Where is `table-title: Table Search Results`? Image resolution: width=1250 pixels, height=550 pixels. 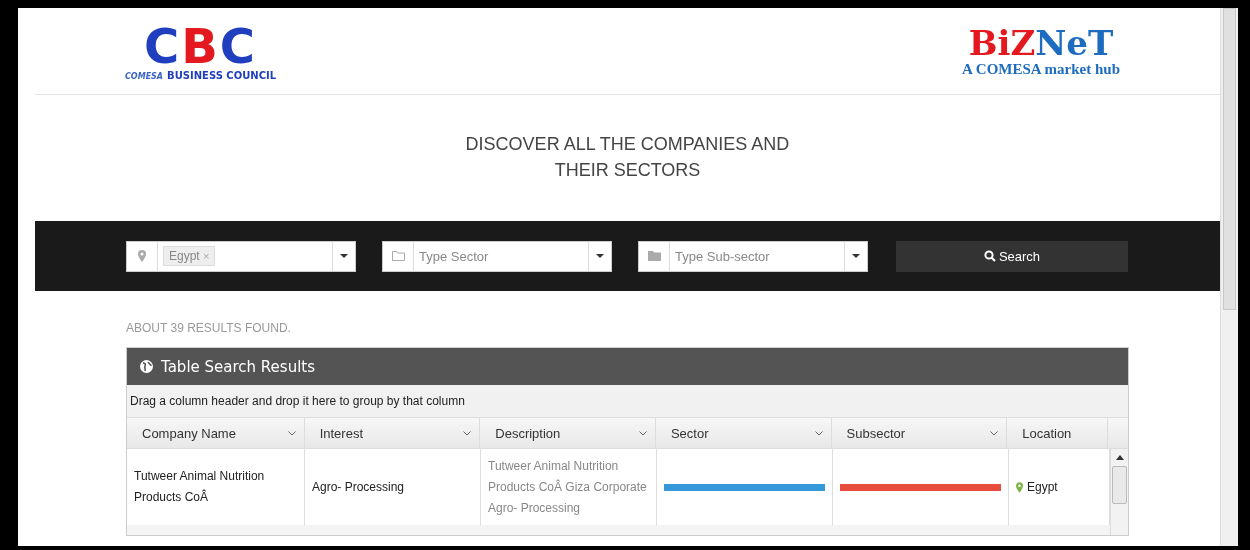
table-title: Table Search Results is located at coordinates (238, 366).